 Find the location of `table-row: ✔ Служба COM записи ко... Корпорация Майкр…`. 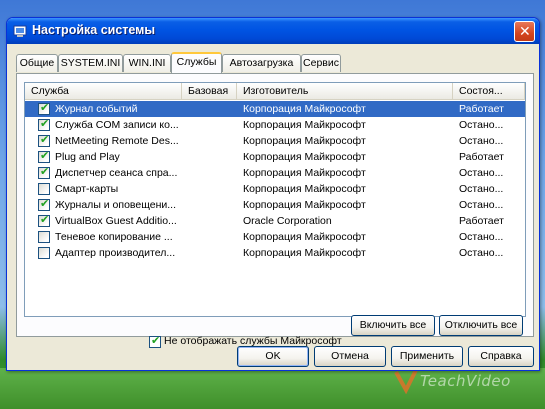

table-row: ✔ Служба COM записи ко... Корпорация Майкр… is located at coordinates (275, 125).